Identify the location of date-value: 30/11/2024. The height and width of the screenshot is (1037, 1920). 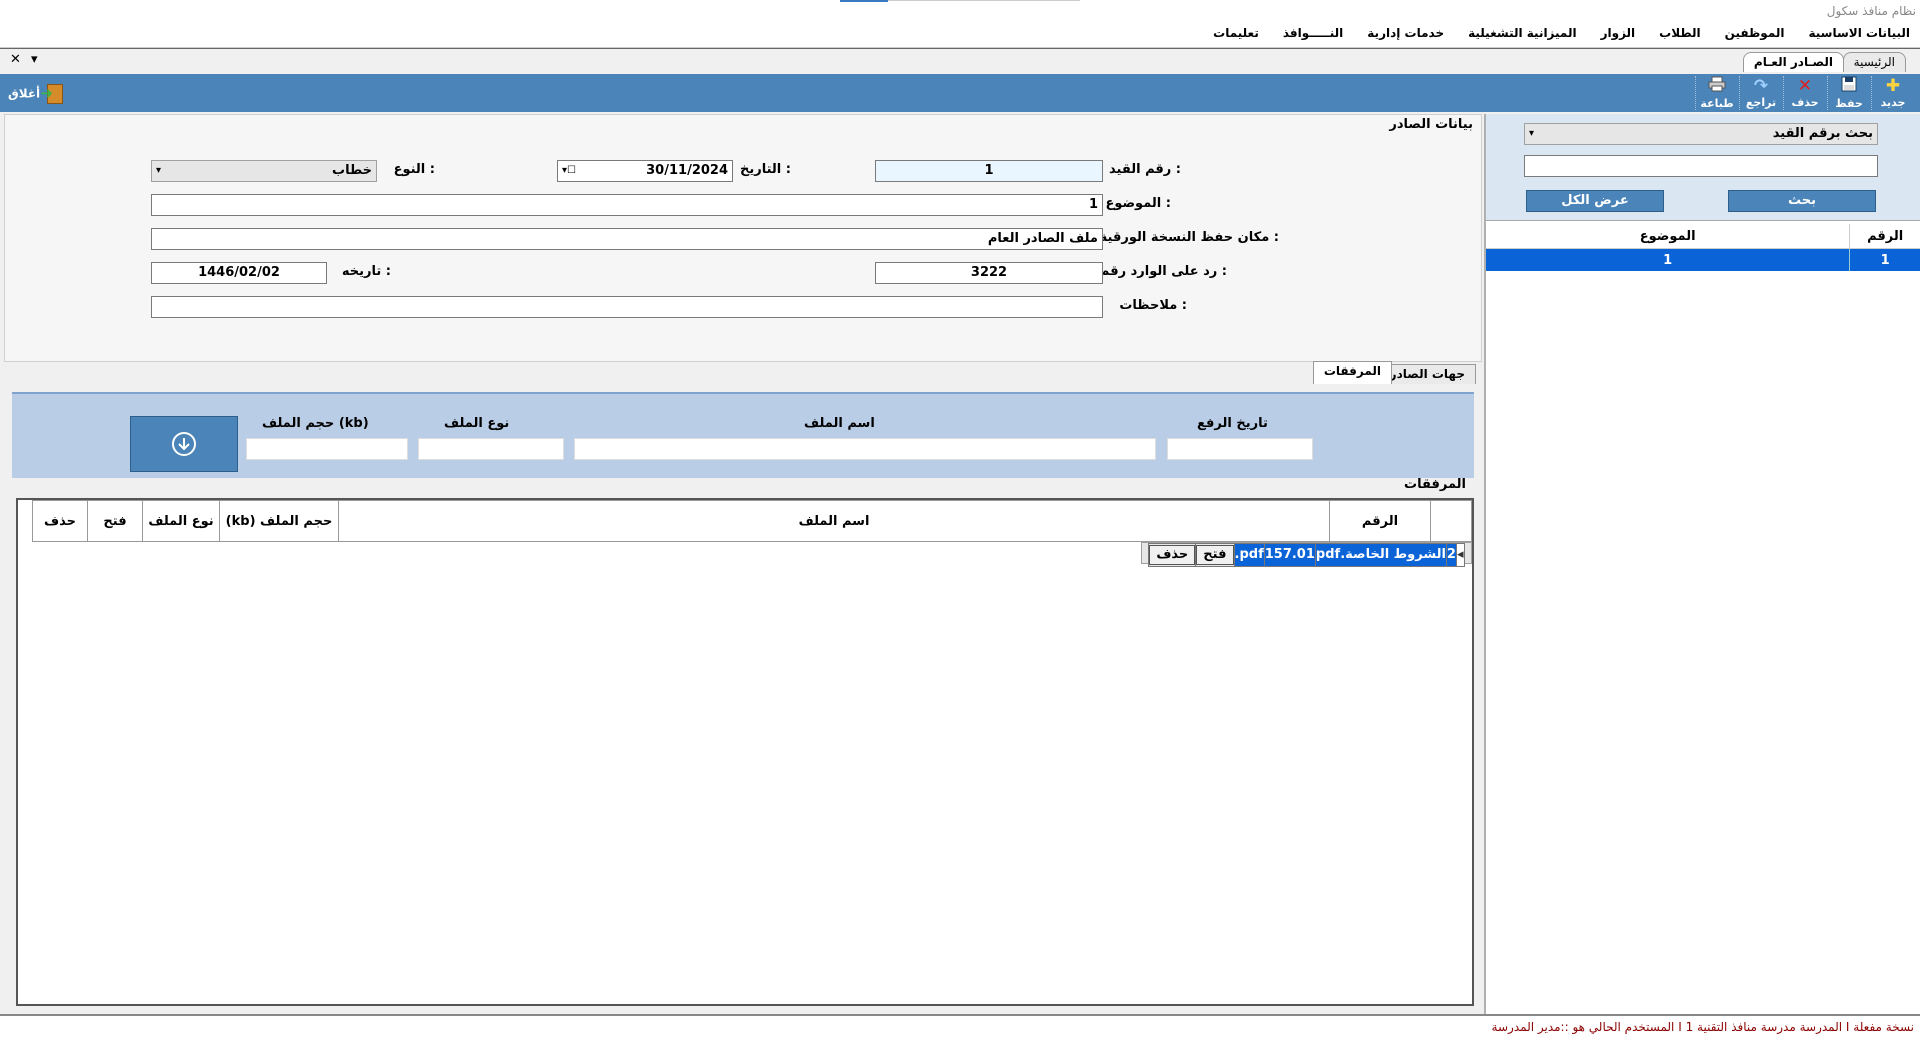
(687, 170).